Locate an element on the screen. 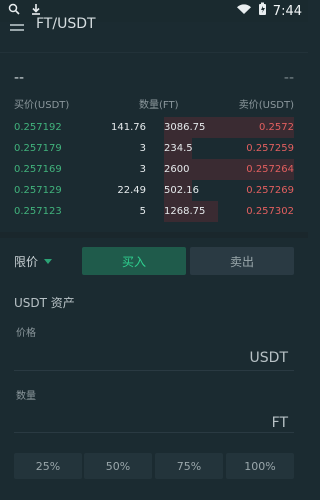  table-row: 0.257129 22.49 502.16 0.257269 is located at coordinates (154, 190).